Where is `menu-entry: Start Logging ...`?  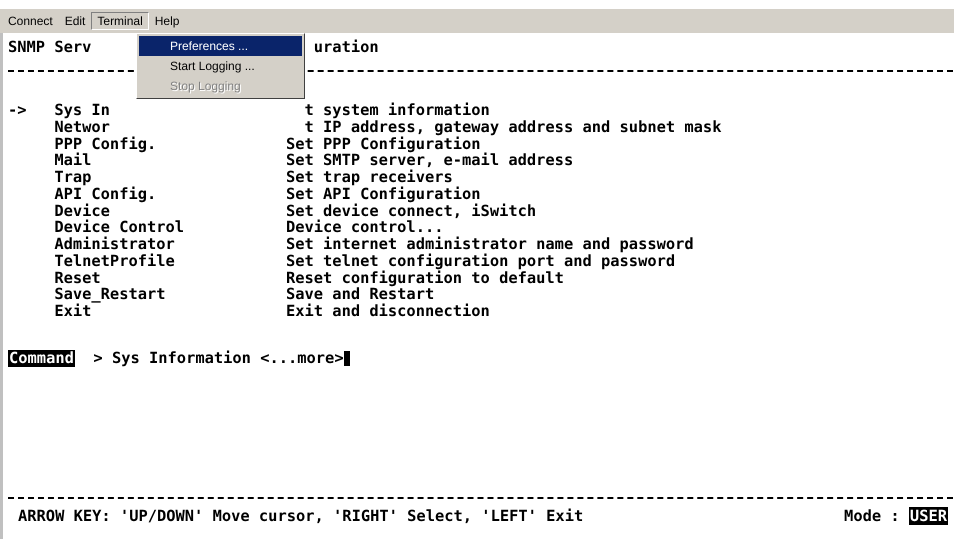 menu-entry: Start Logging ... is located at coordinates (220, 66).